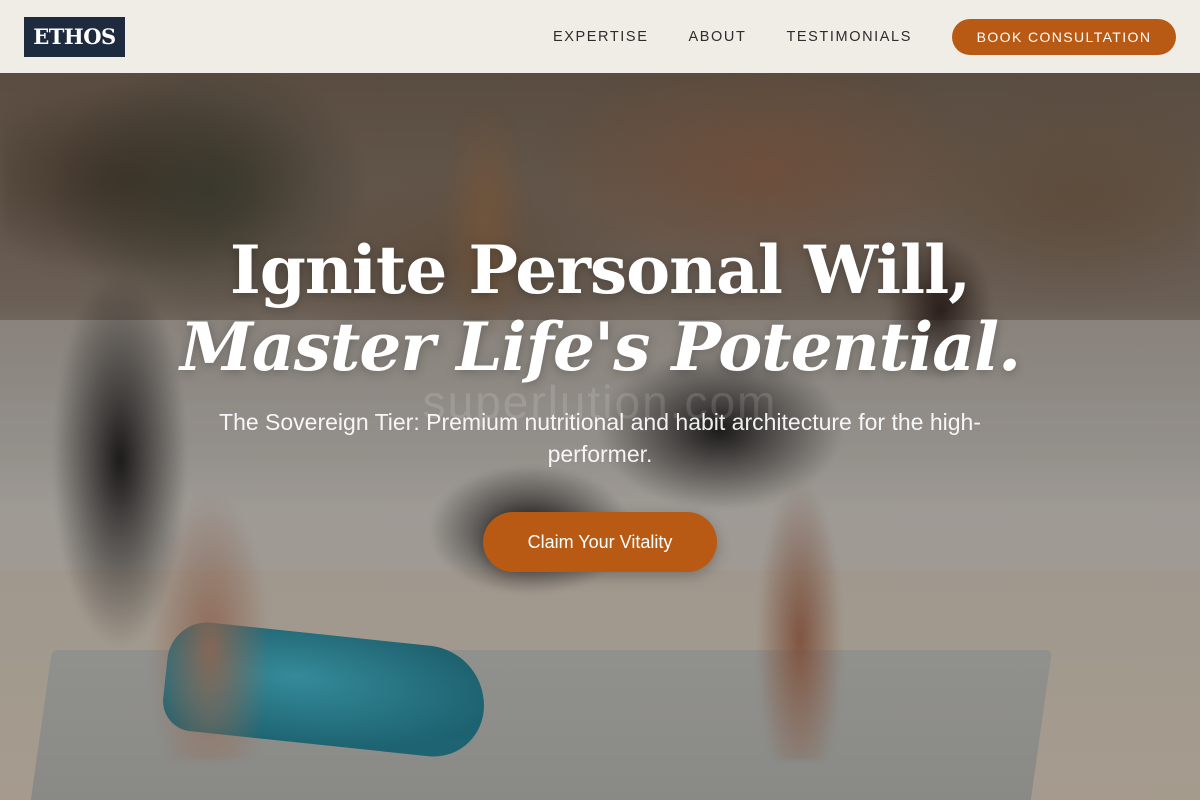 Image resolution: width=1200 pixels, height=800 pixels. I want to click on nav-link-expertise: EXPERTISE, so click(601, 37).